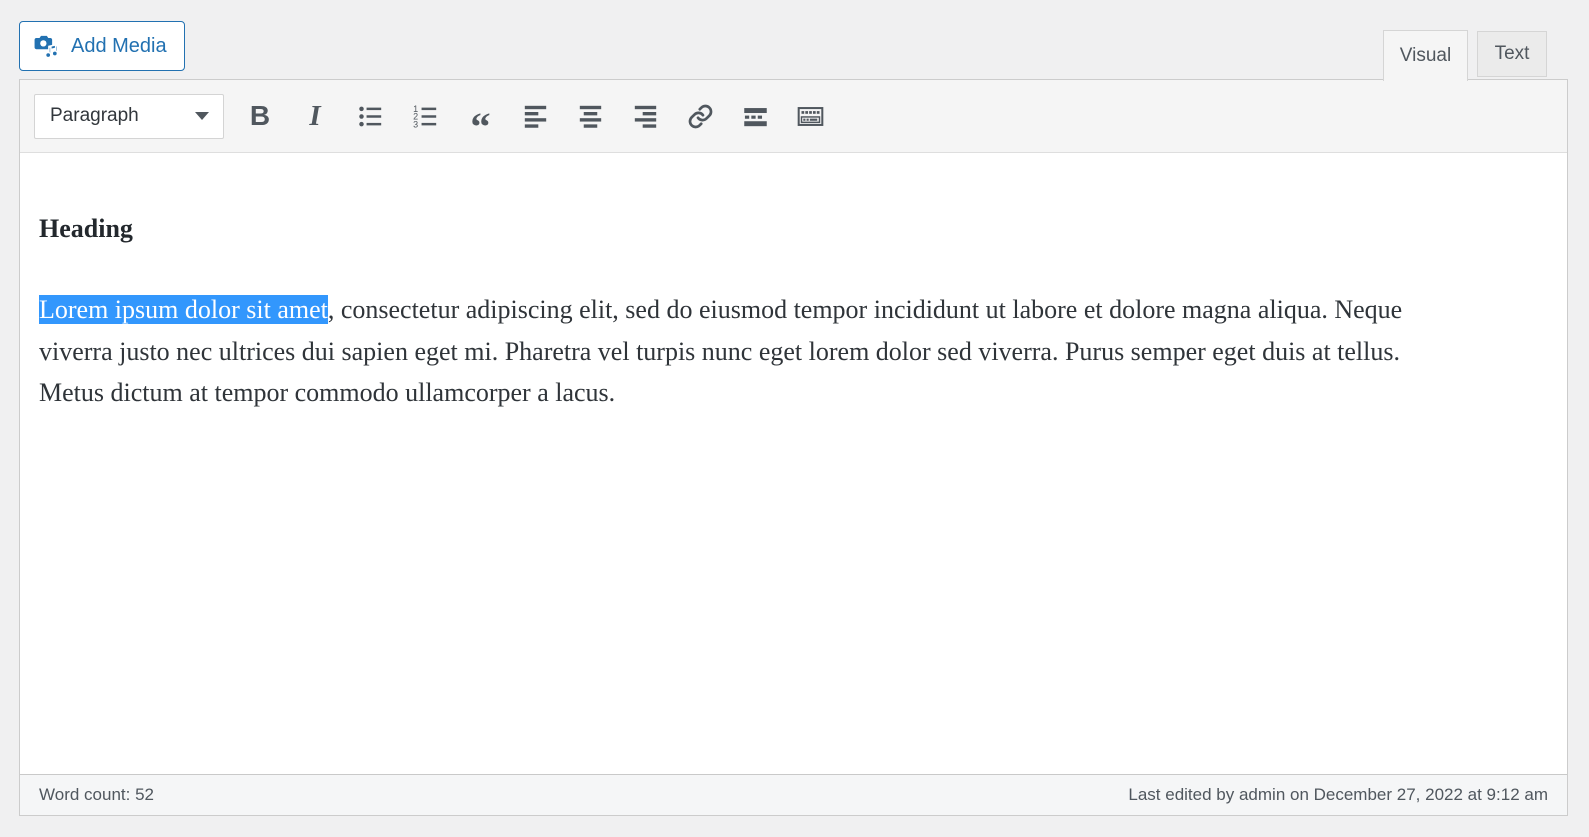 The image size is (1589, 837). I want to click on bold-icon: B, so click(260, 115).